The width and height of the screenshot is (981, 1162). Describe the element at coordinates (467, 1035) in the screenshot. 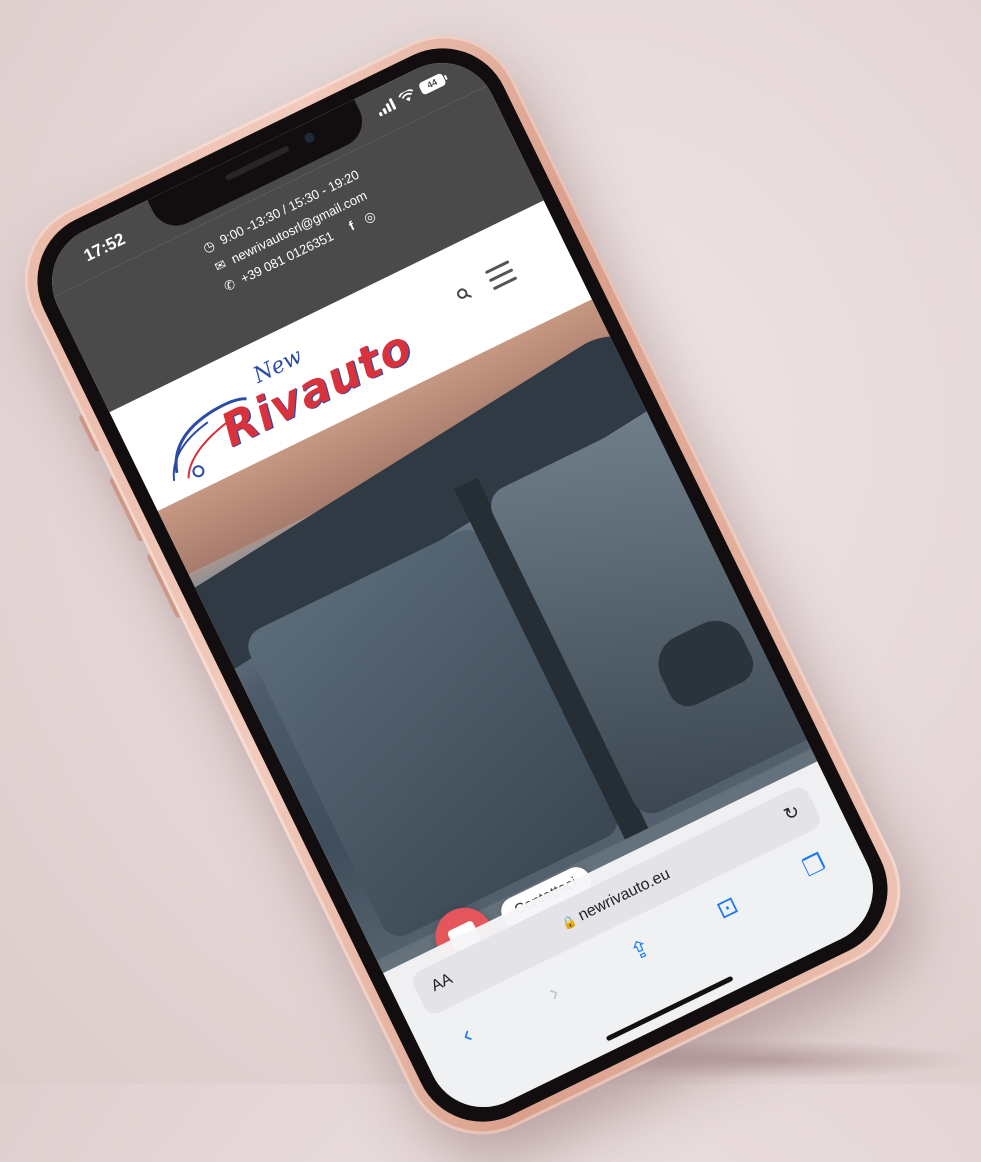

I see `back-icon: ‹` at that location.